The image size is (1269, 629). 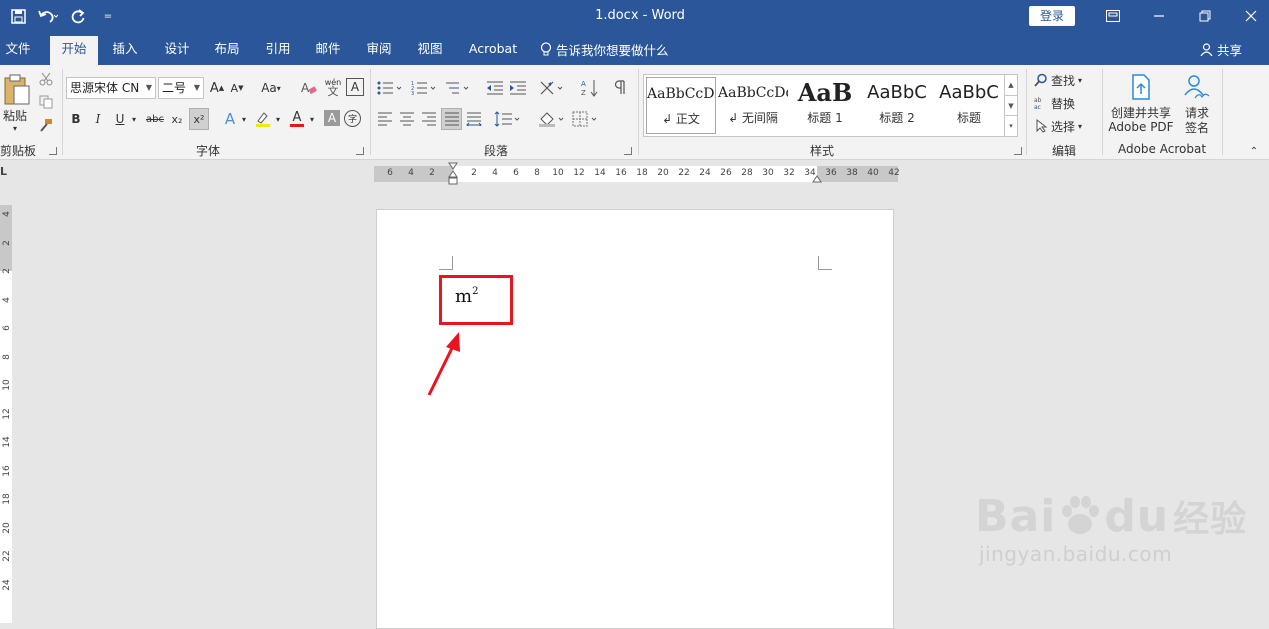 I want to click on ruler-tick: 40, so click(x=873, y=173).